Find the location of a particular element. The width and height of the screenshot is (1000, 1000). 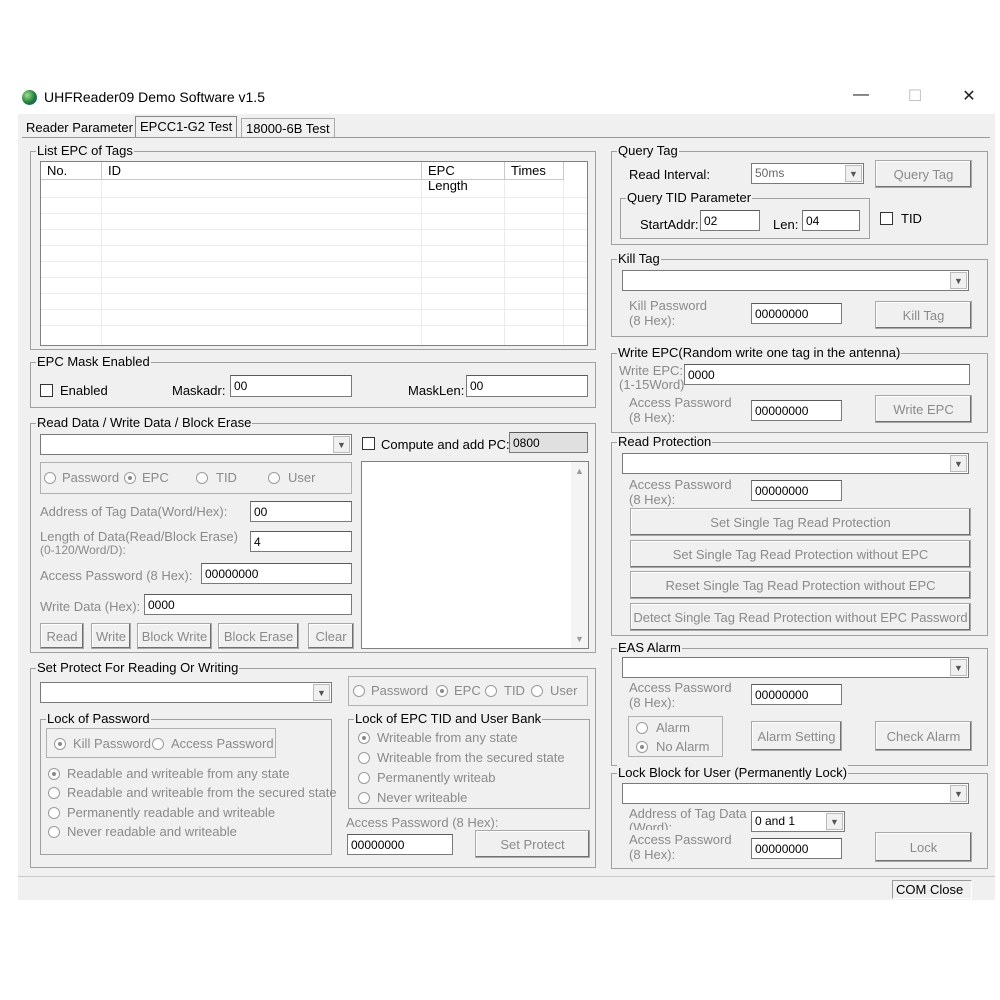

data-length-range-label: (0-120/Word/D): is located at coordinates (83, 550).